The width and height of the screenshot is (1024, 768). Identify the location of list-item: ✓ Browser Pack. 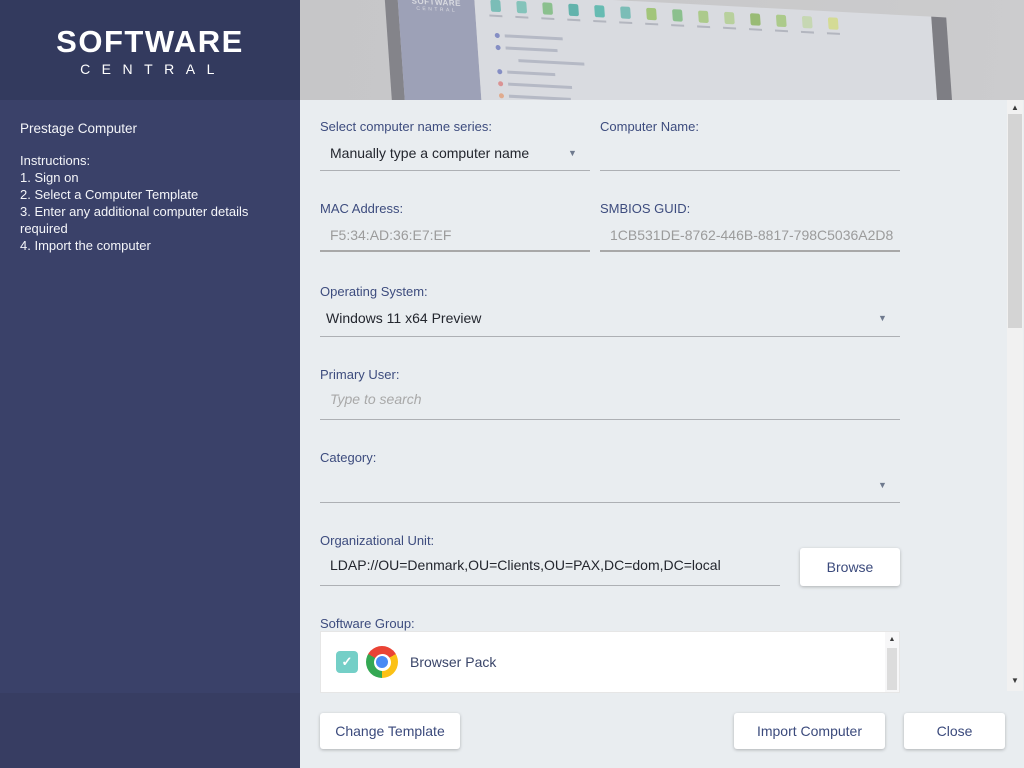
(610, 662).